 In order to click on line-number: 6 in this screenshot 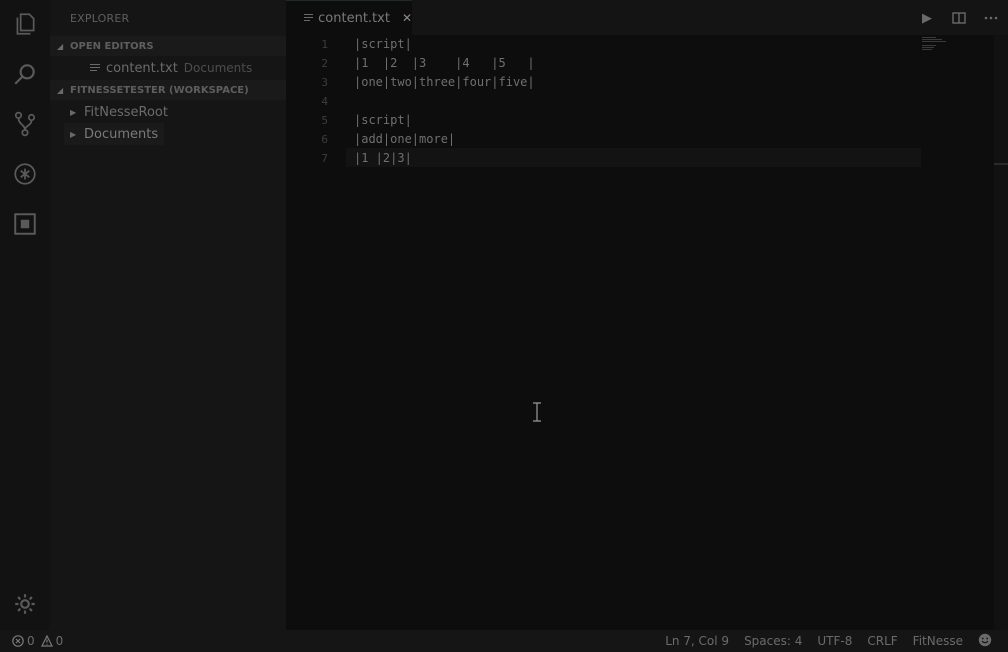, I will do `click(324, 139)`.